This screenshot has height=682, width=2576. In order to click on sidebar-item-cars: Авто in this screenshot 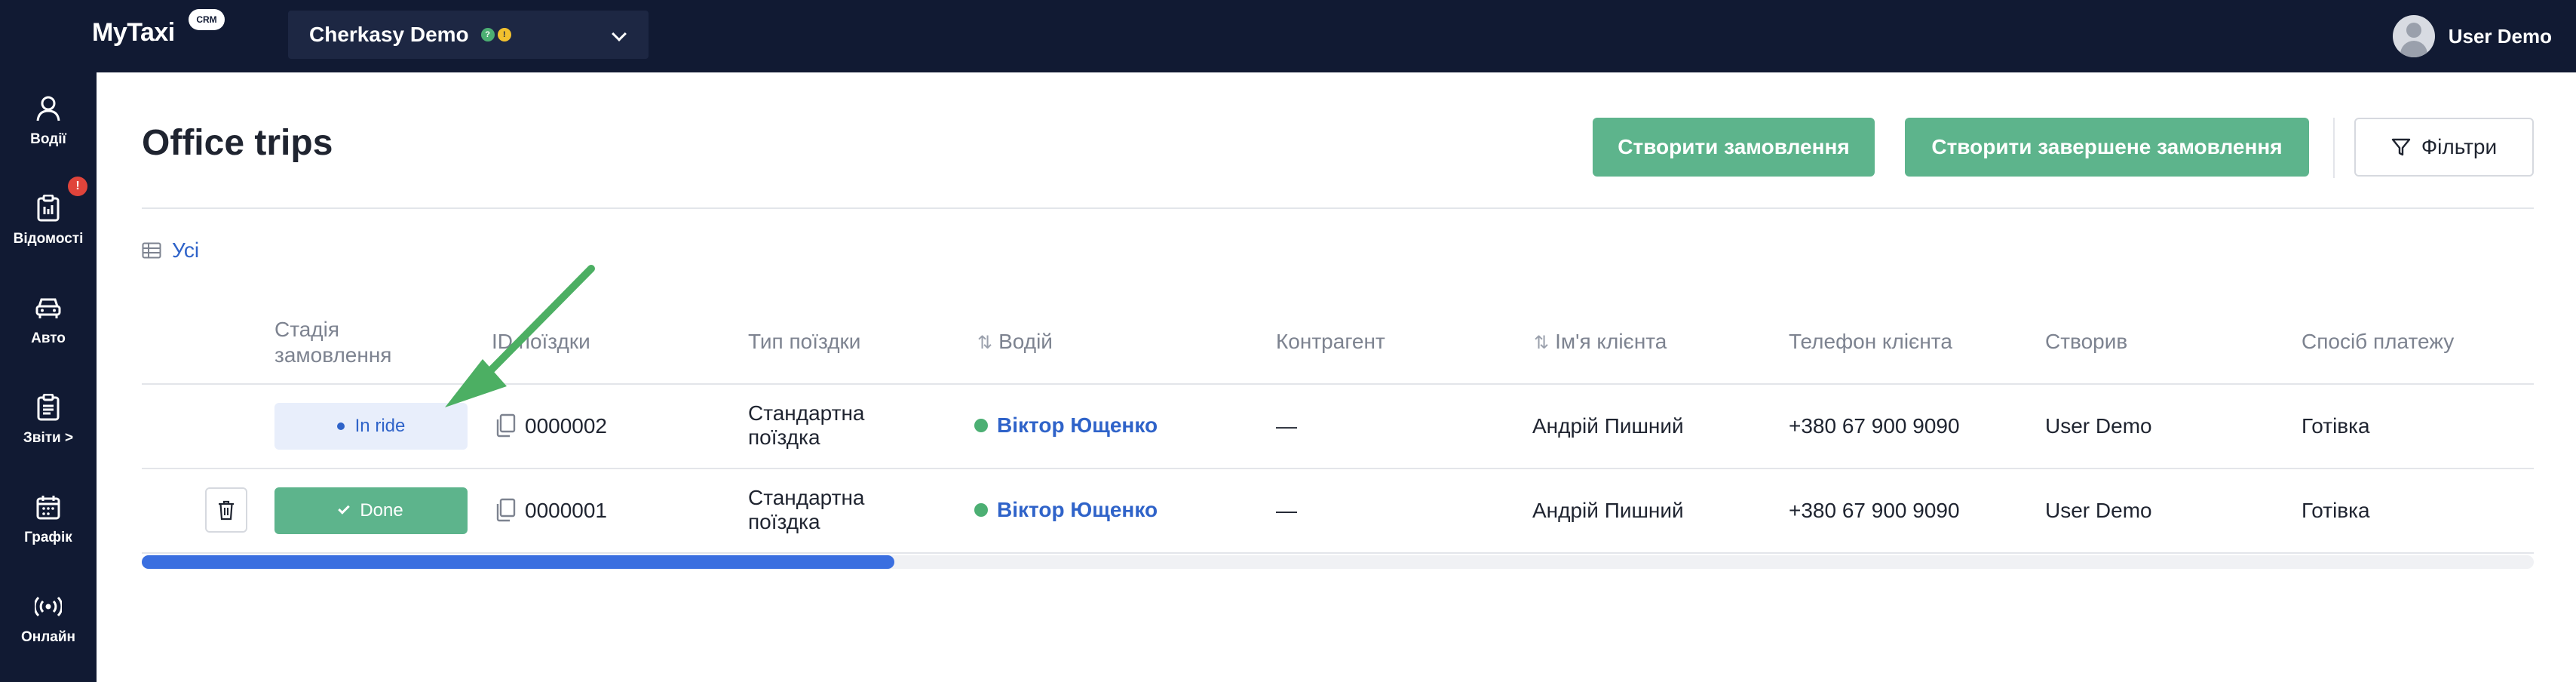, I will do `click(48, 313)`.